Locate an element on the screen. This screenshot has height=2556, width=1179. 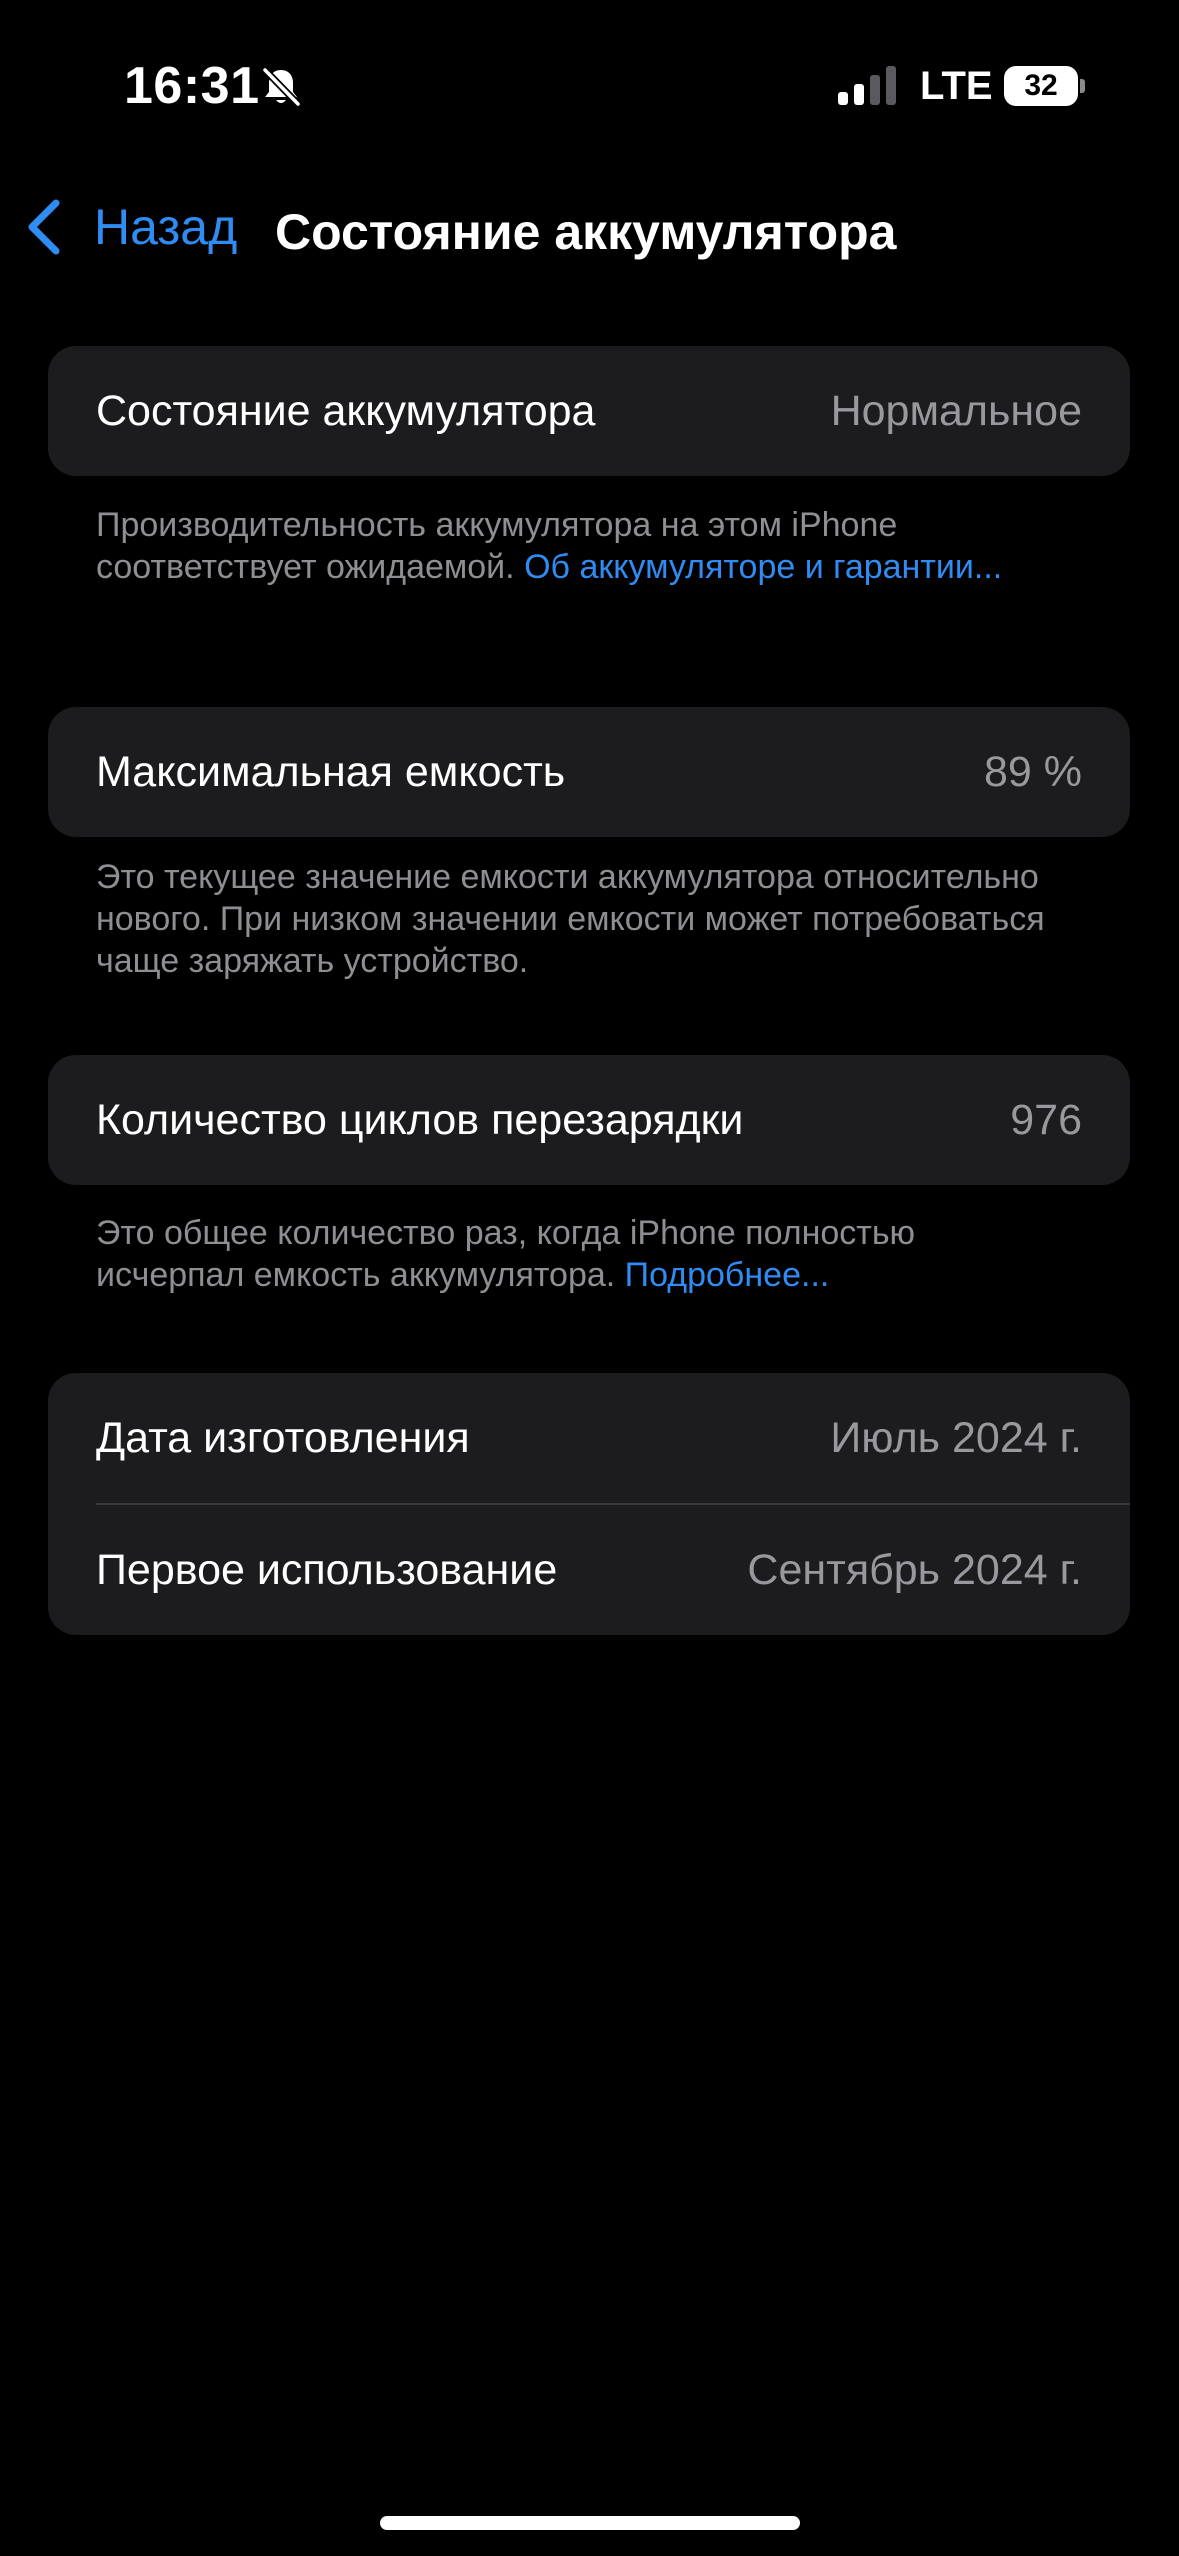
page-title: Состояние аккумулятора is located at coordinates (586, 232).